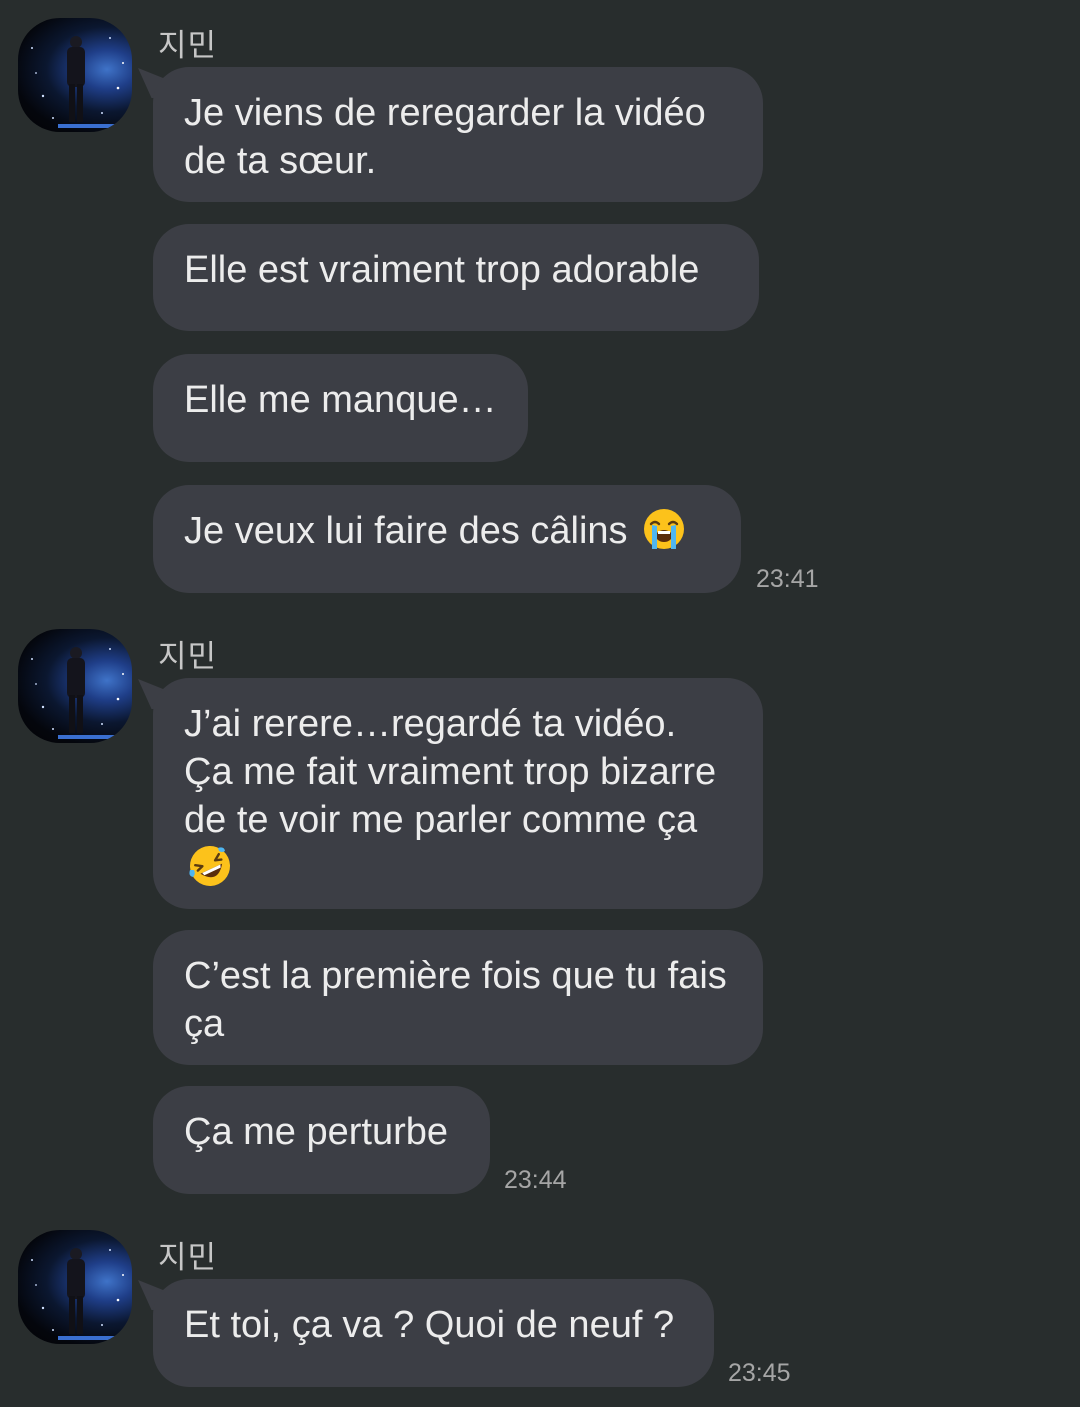  What do you see at coordinates (210, 866) in the screenshot?
I see `rolling-on-floor-laughing-icon` at bounding box center [210, 866].